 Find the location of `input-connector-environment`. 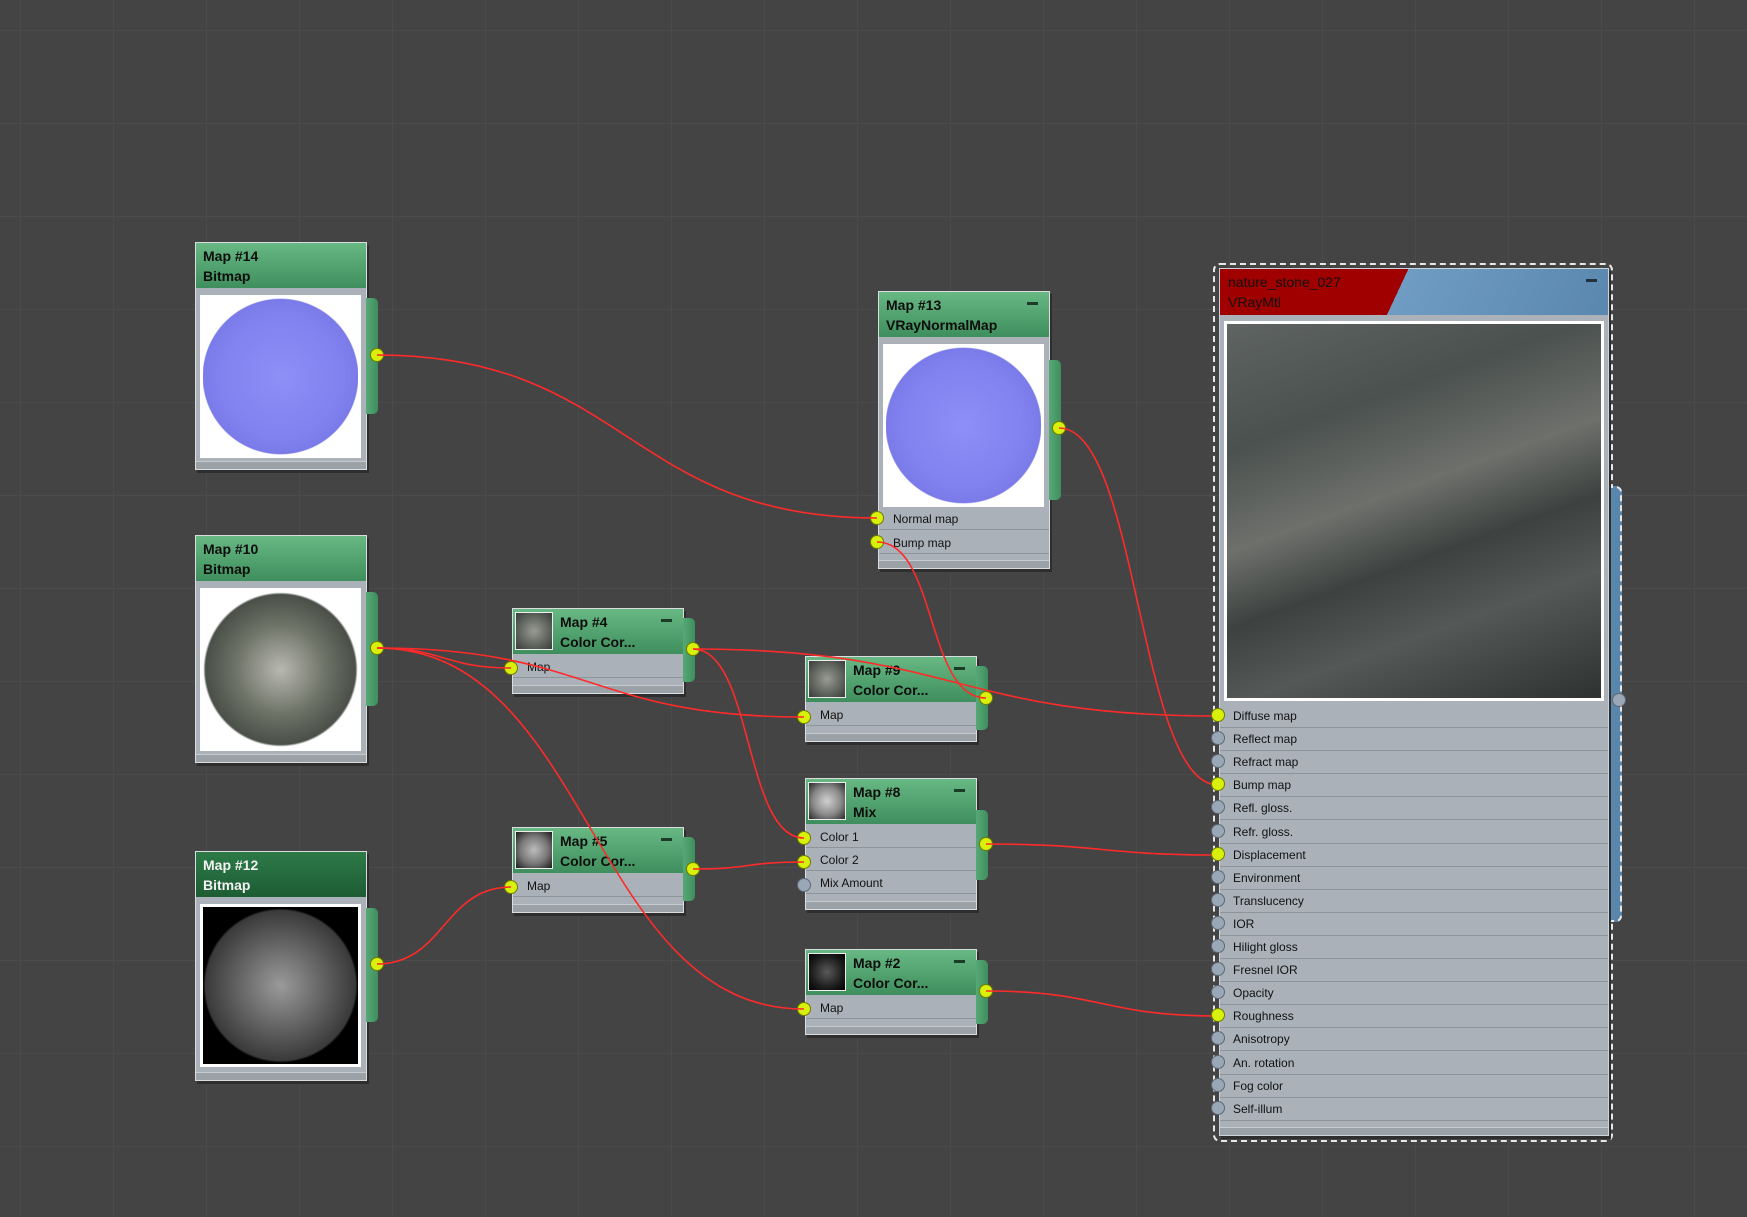

input-connector-environment is located at coordinates (1218, 876).